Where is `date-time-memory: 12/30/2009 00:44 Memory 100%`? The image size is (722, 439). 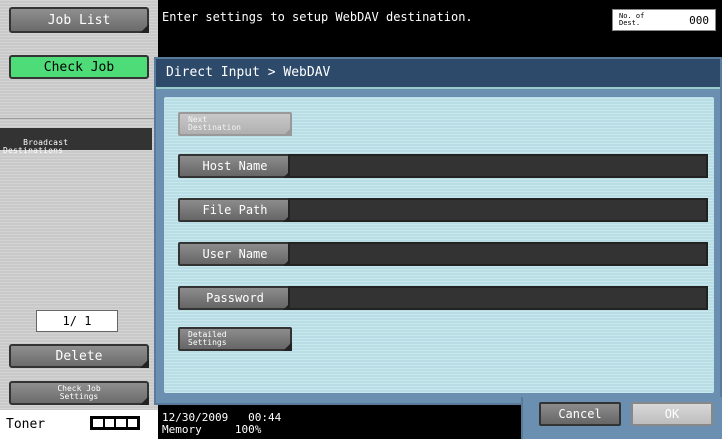 date-time-memory: 12/30/2009 00:44 Memory 100% is located at coordinates (221, 424).